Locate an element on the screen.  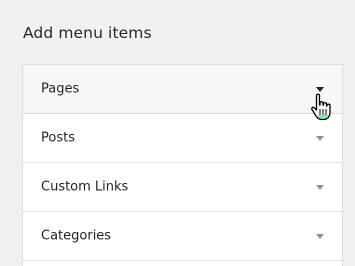
add-menu-items-title: Add menu items is located at coordinates (87, 33).